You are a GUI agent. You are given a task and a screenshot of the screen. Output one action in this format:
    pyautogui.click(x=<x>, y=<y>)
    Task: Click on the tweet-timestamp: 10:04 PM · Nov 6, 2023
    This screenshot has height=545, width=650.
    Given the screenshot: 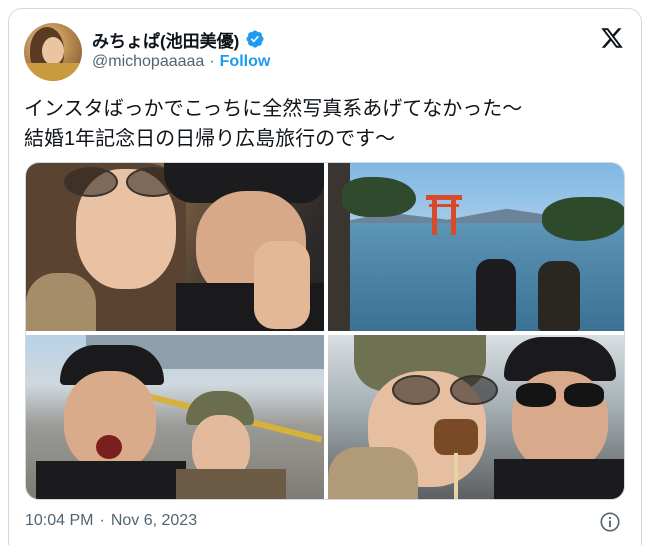 What is the action you would take?
    pyautogui.click(x=111, y=521)
    